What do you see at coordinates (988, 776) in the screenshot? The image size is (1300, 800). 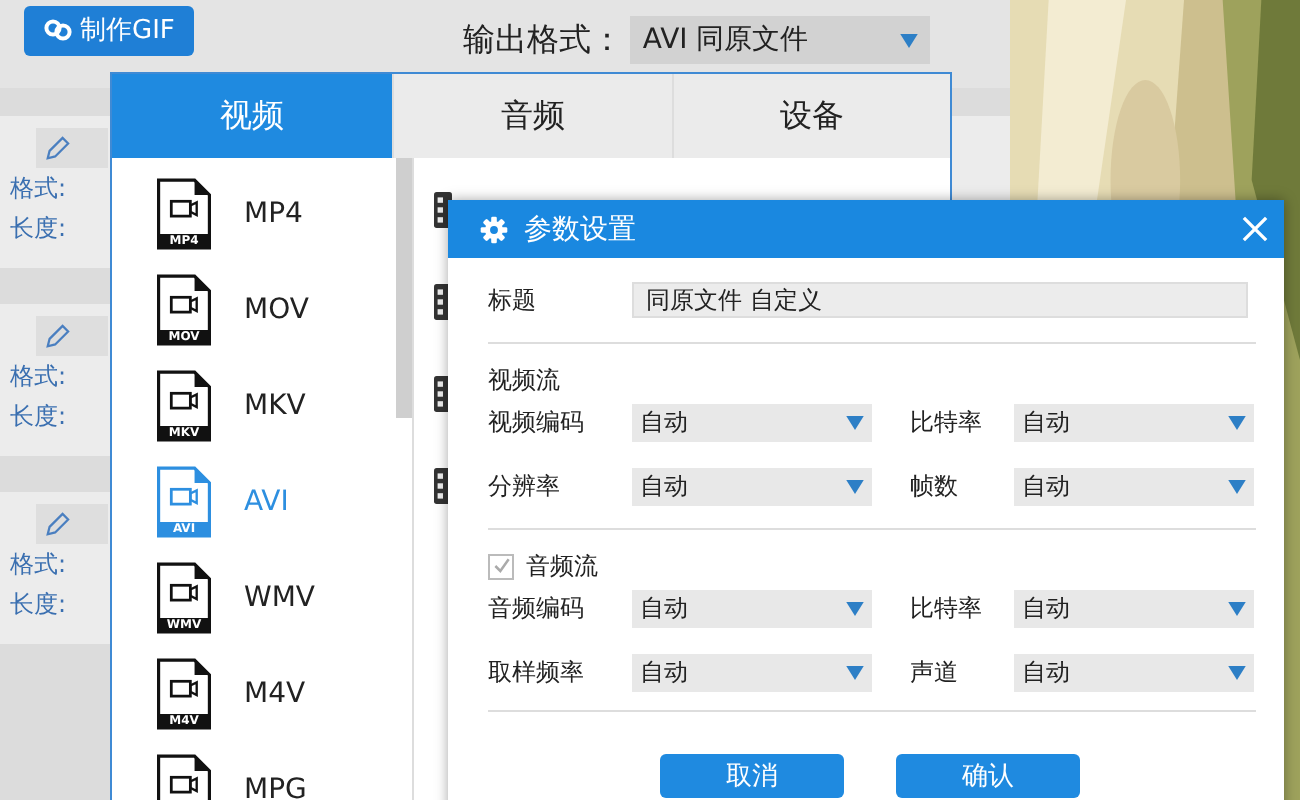 I see `dialog-button: 确认` at bounding box center [988, 776].